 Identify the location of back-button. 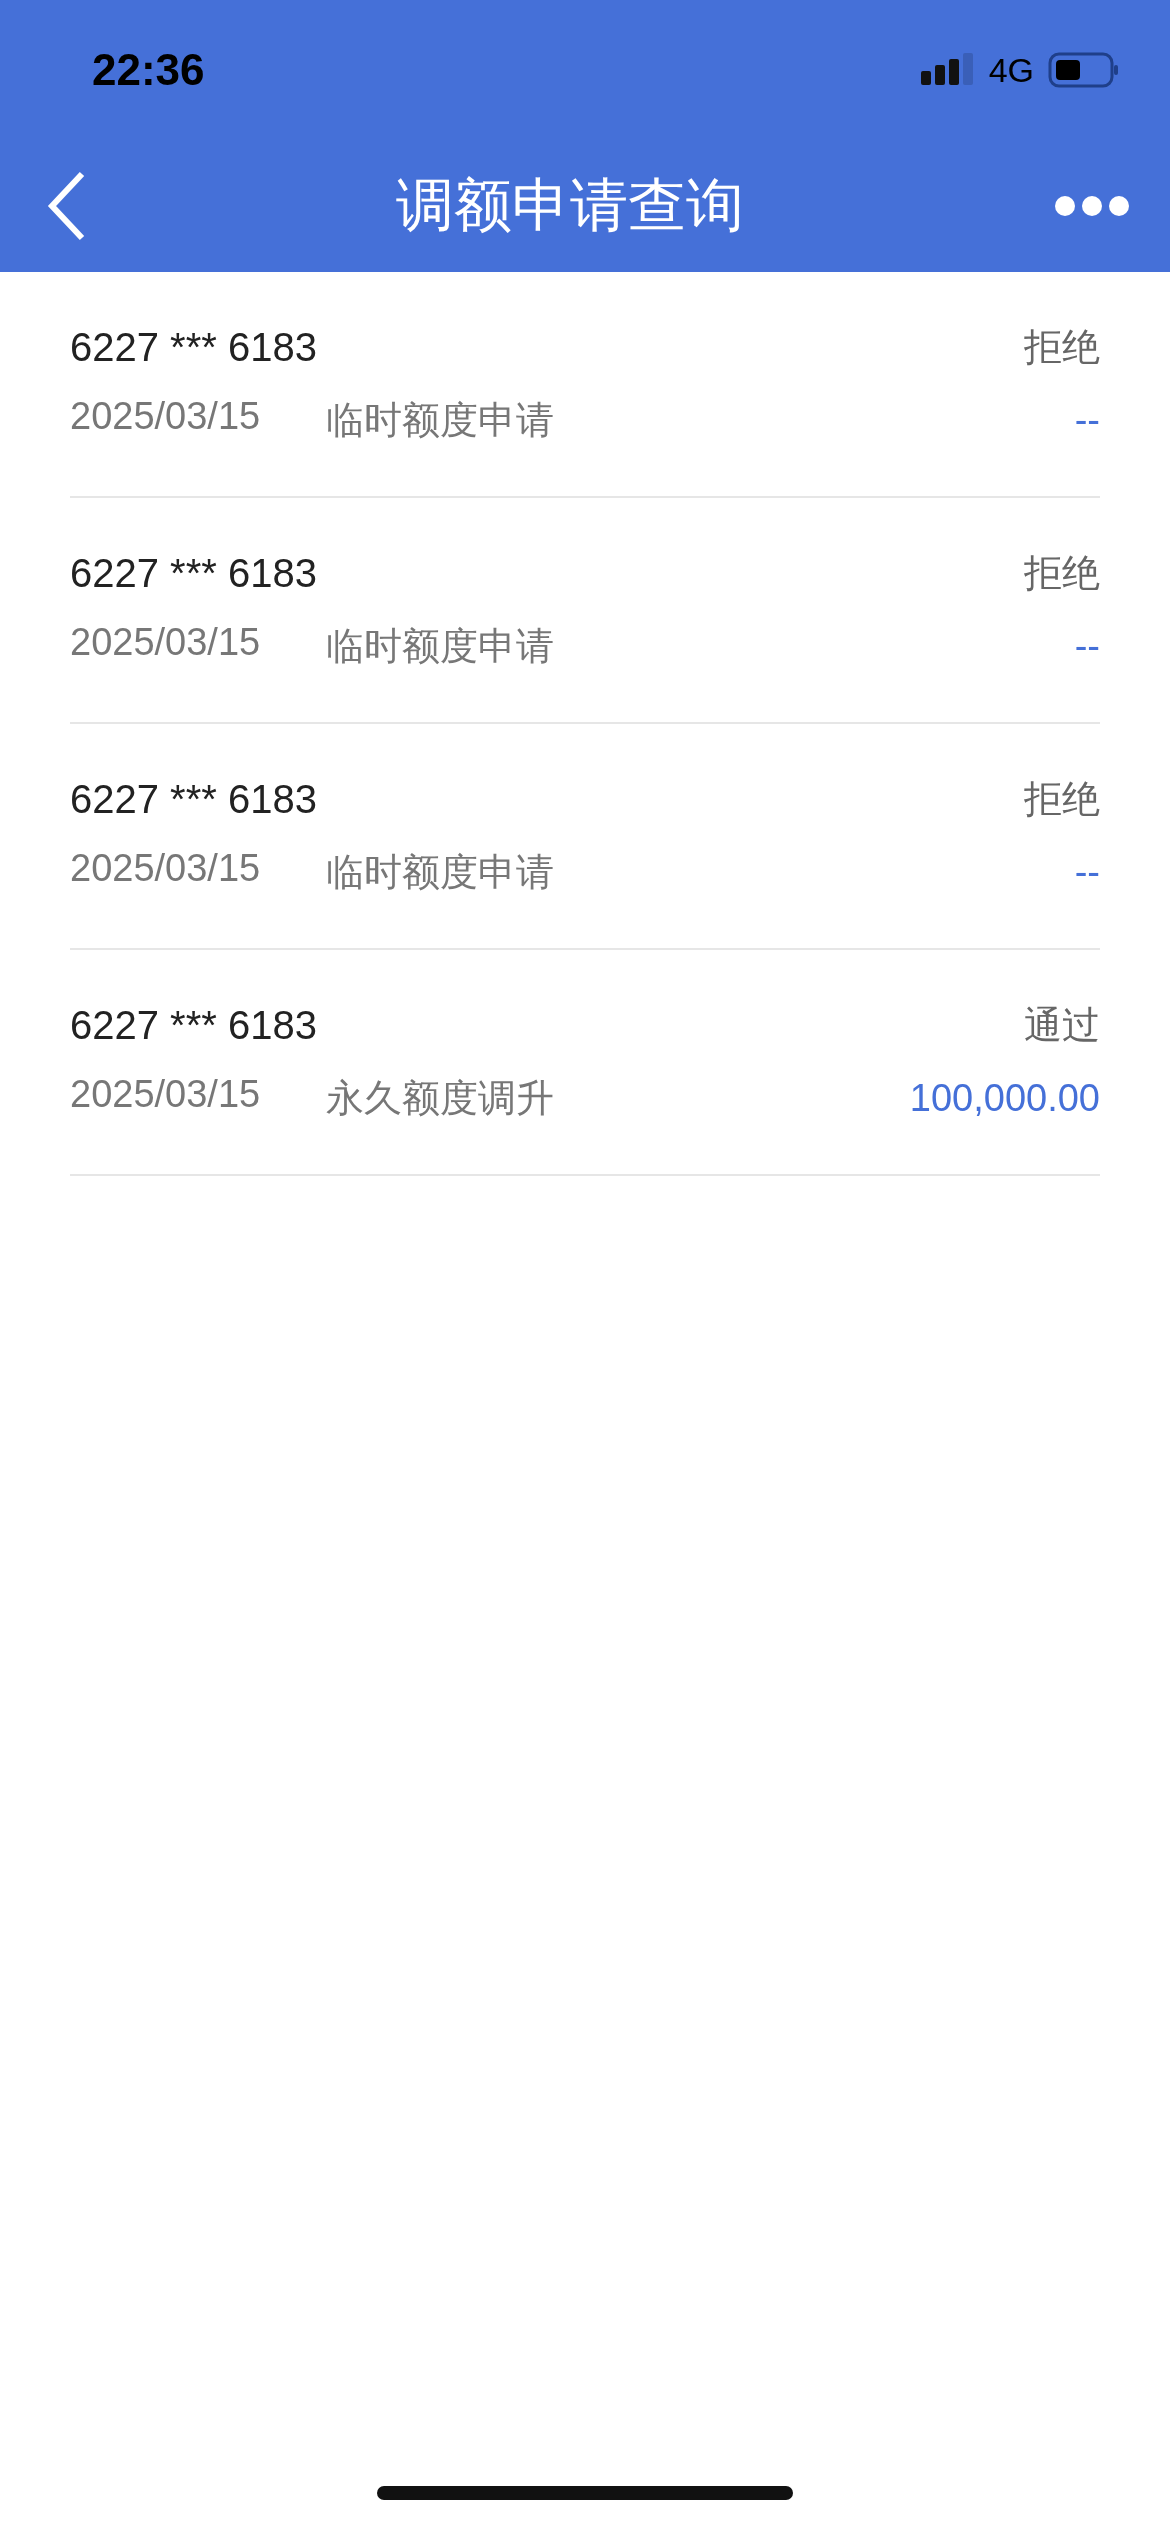
(66, 206).